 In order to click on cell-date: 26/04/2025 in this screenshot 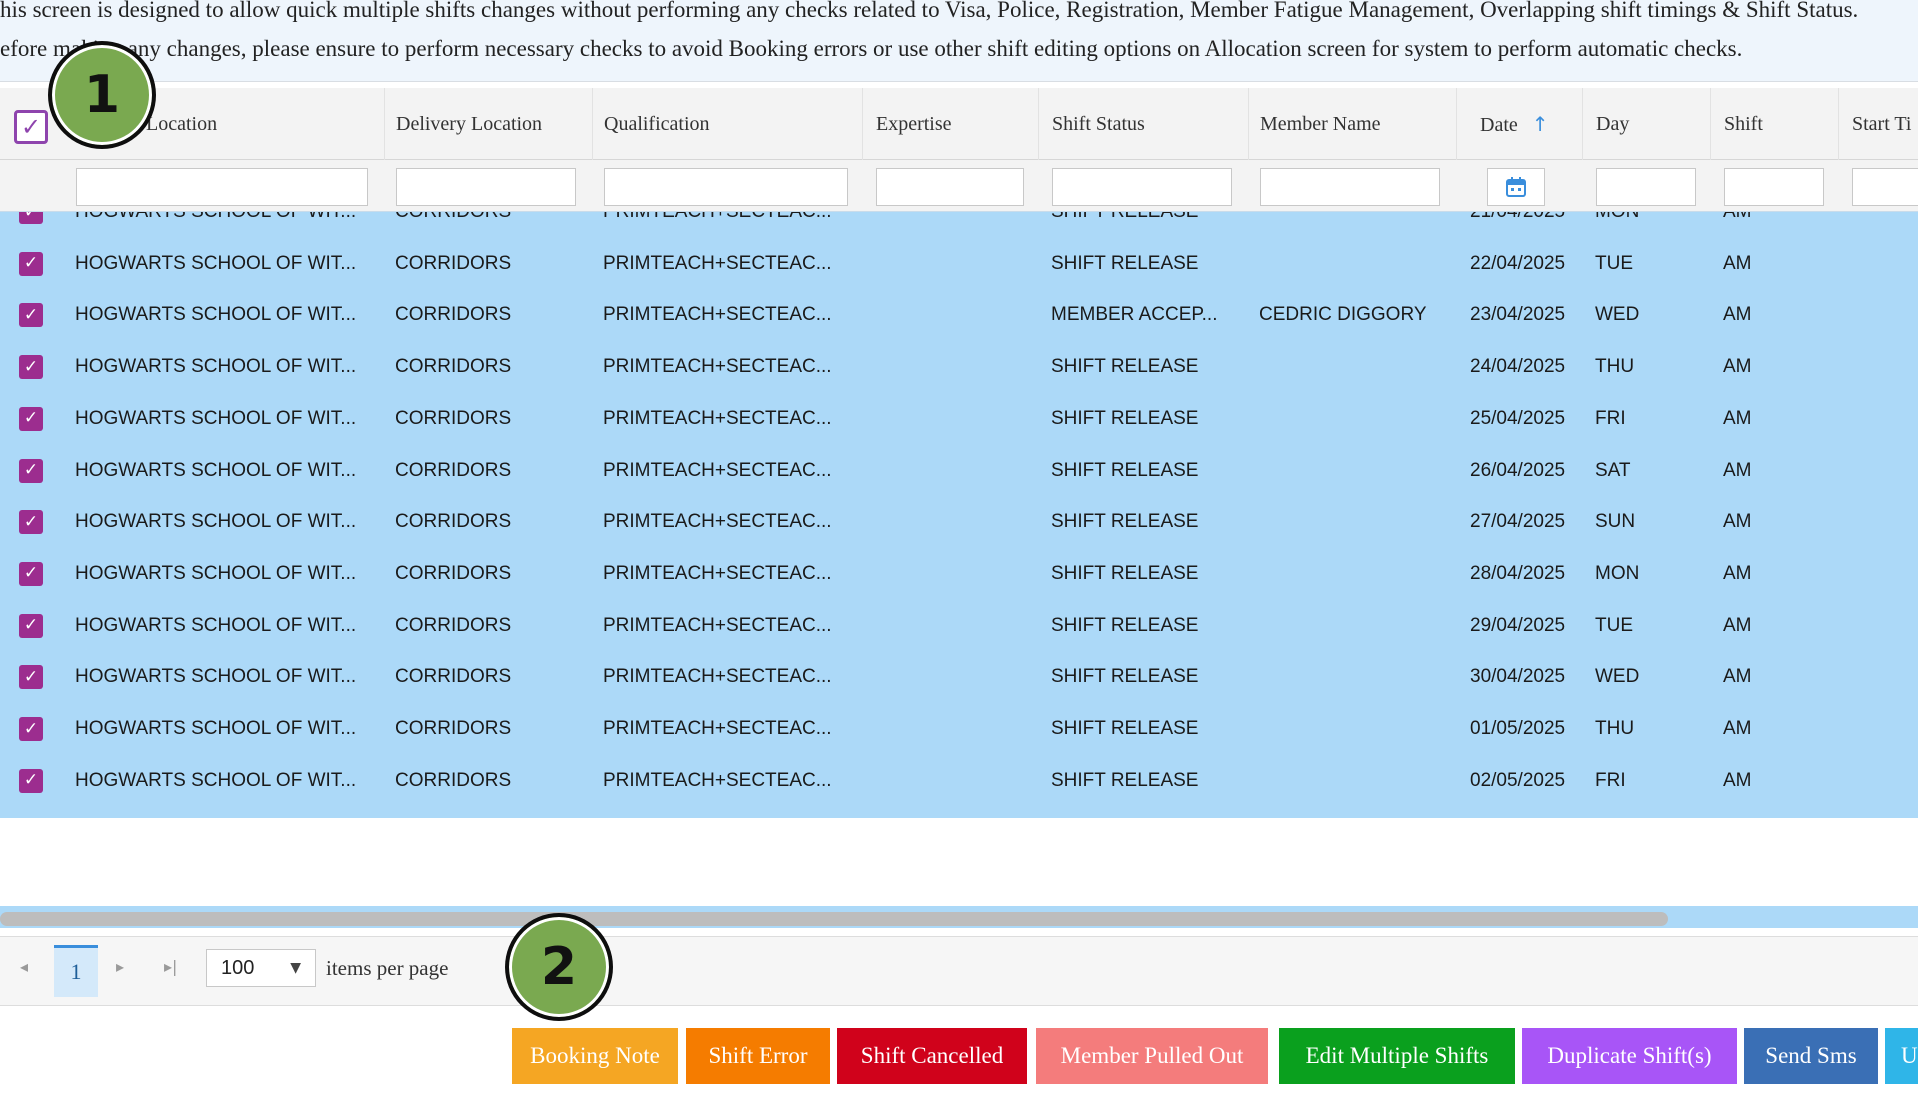, I will do `click(1518, 470)`.